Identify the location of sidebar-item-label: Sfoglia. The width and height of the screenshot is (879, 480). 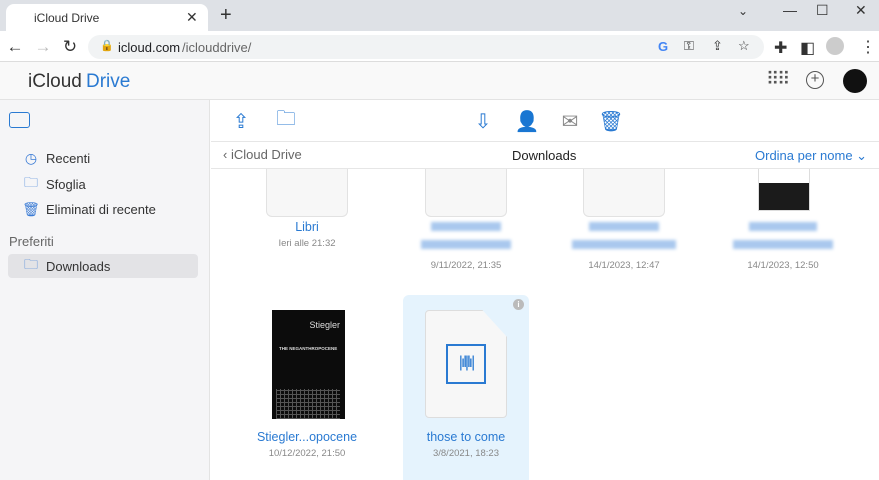
(66, 184).